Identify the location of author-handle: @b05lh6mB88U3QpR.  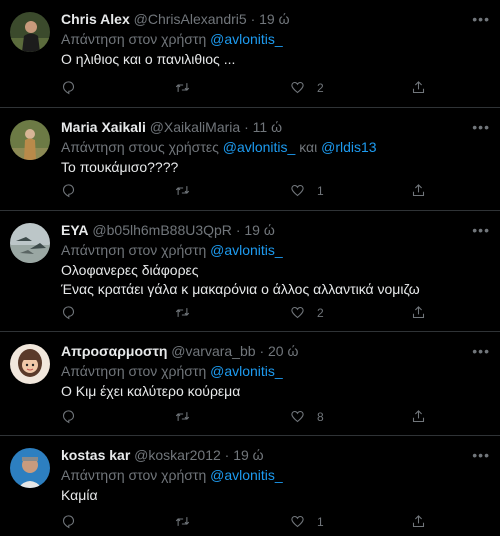
(162, 230).